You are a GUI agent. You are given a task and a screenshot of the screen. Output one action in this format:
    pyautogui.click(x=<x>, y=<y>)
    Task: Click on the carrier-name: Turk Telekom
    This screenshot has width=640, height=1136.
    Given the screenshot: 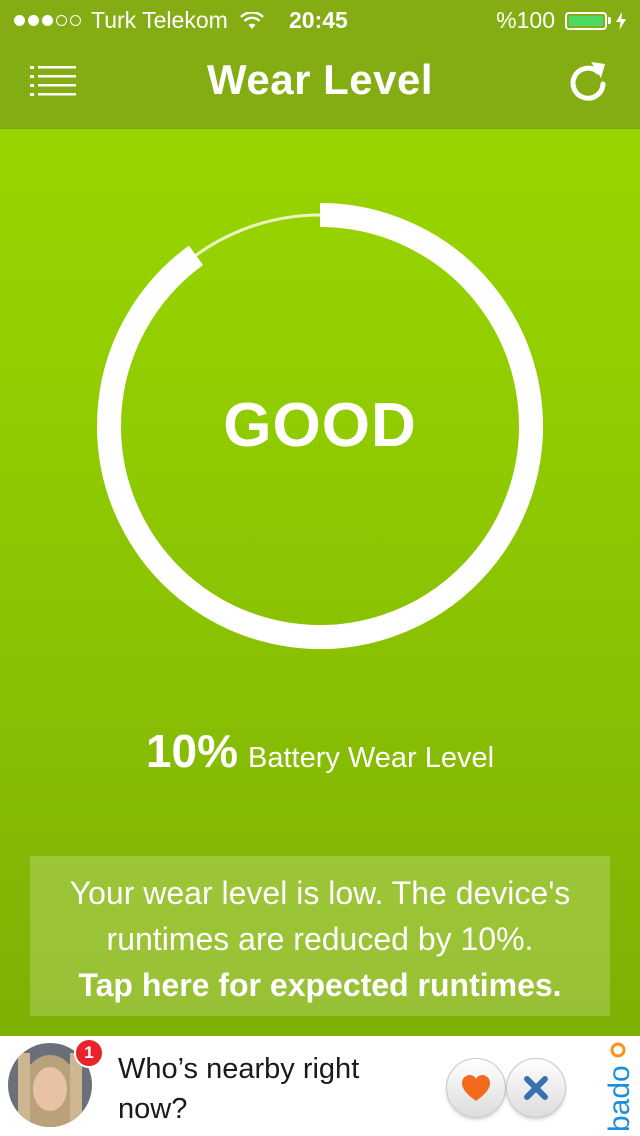 What is the action you would take?
    pyautogui.click(x=159, y=20)
    